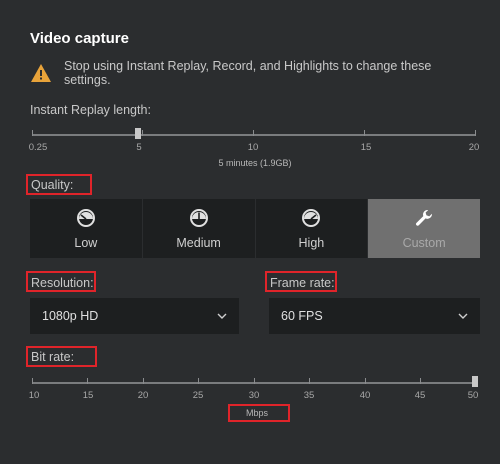 Image resolution: width=500 pixels, height=464 pixels. Describe the element at coordinates (253, 147) in the screenshot. I see `replay-tick-label: 10` at that location.